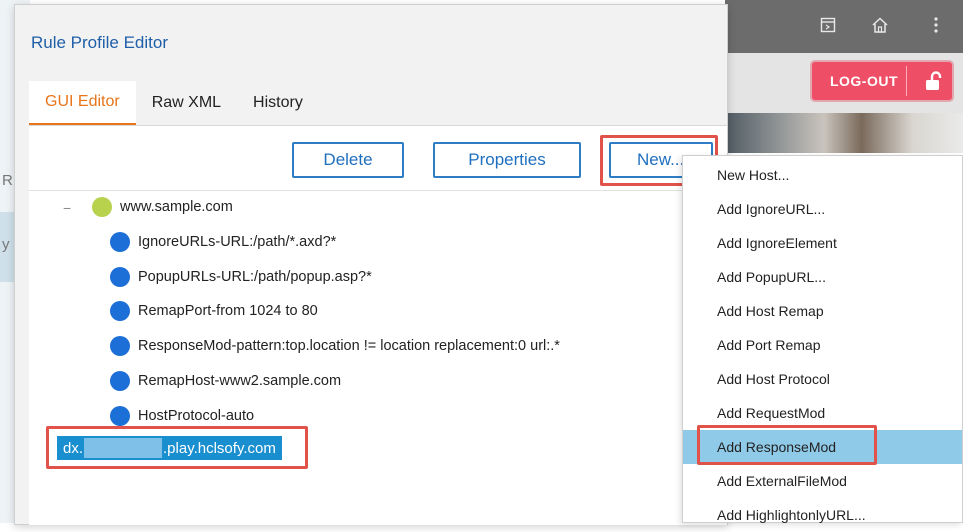  Describe the element at coordinates (822, 379) in the screenshot. I see `menu-item-add-host-protocol: Add Host Protocol` at that location.